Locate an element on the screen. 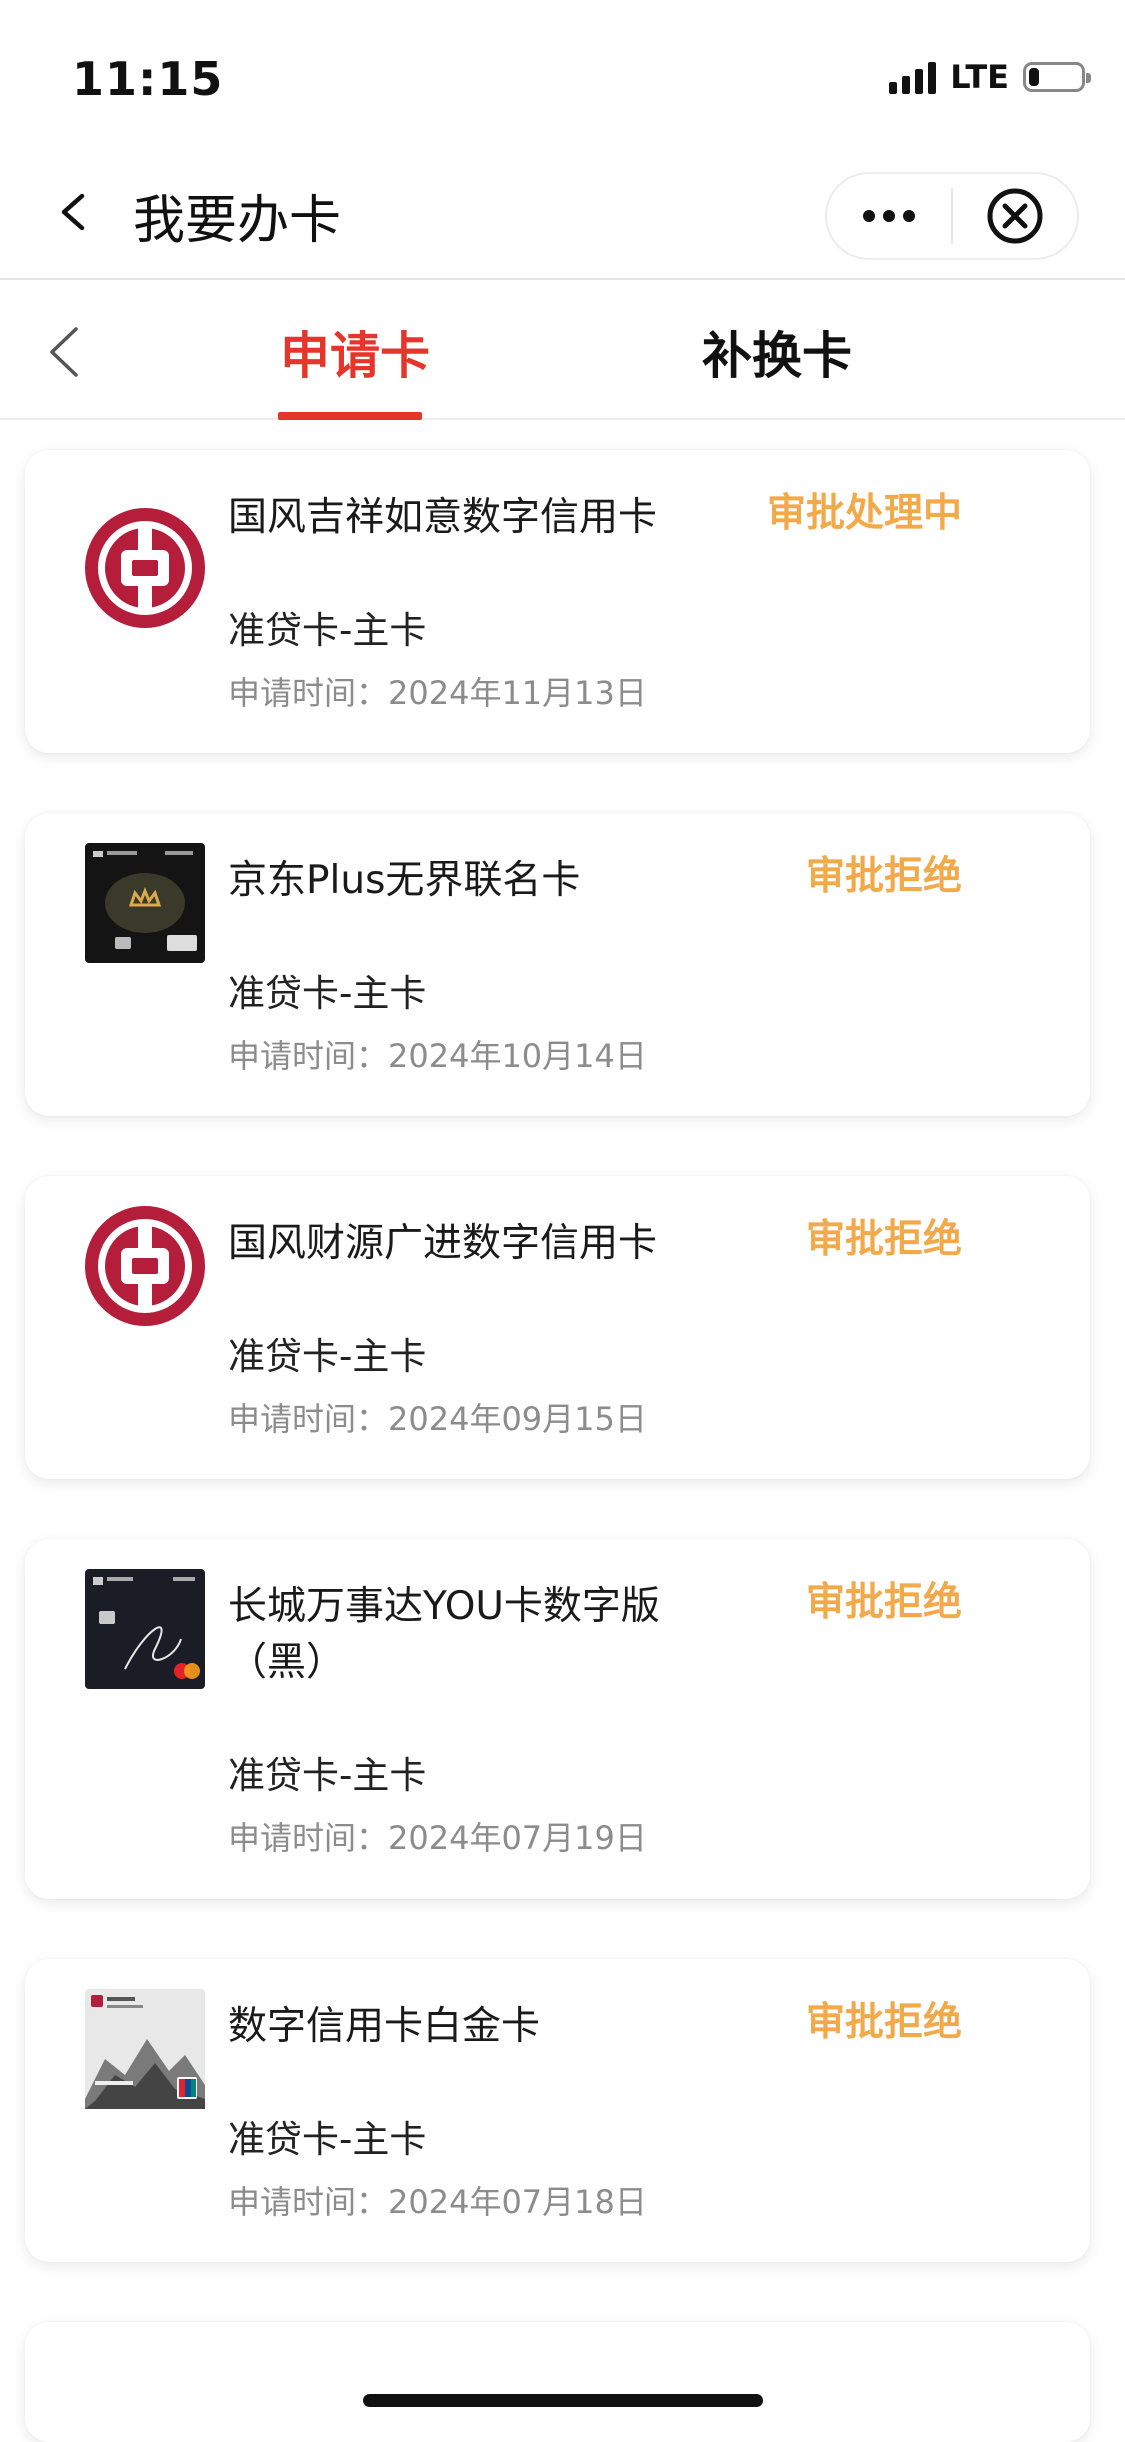 The height and width of the screenshot is (2442, 1125). card-name: 国风吉祥如意数字信用卡 is located at coordinates (443, 517).